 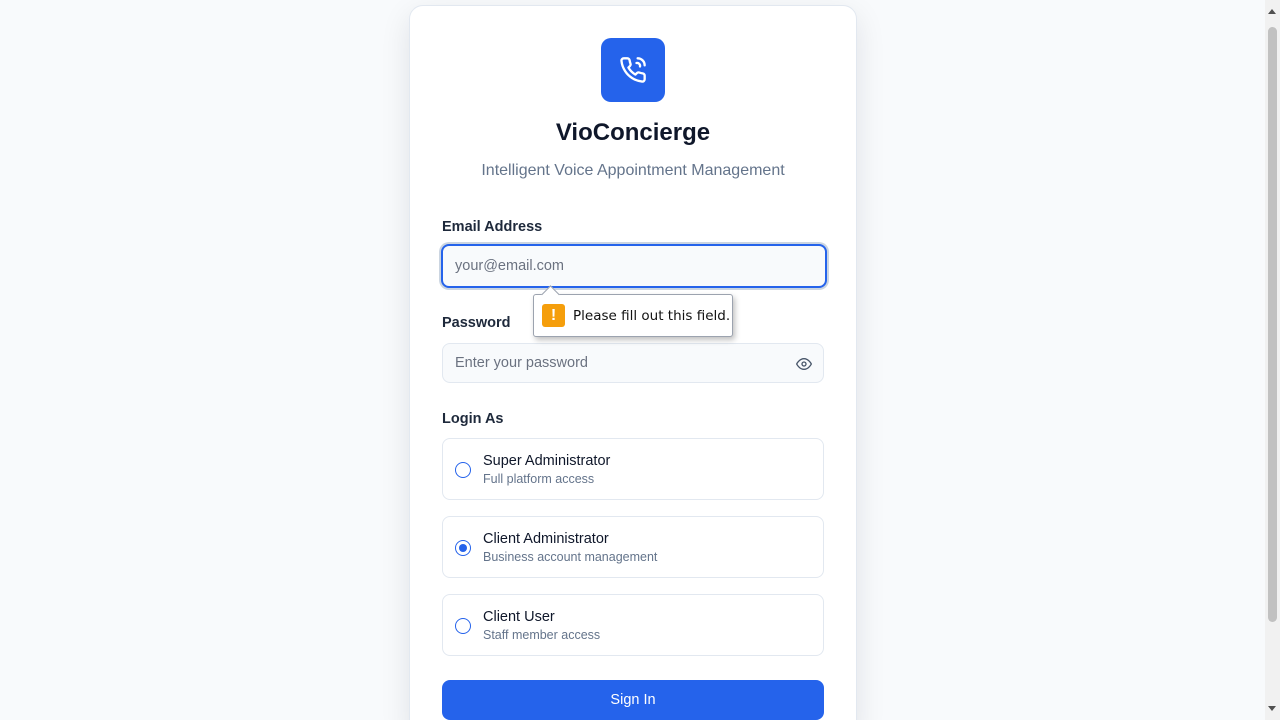 What do you see at coordinates (463, 548) in the screenshot?
I see `radio-client-administrator` at bounding box center [463, 548].